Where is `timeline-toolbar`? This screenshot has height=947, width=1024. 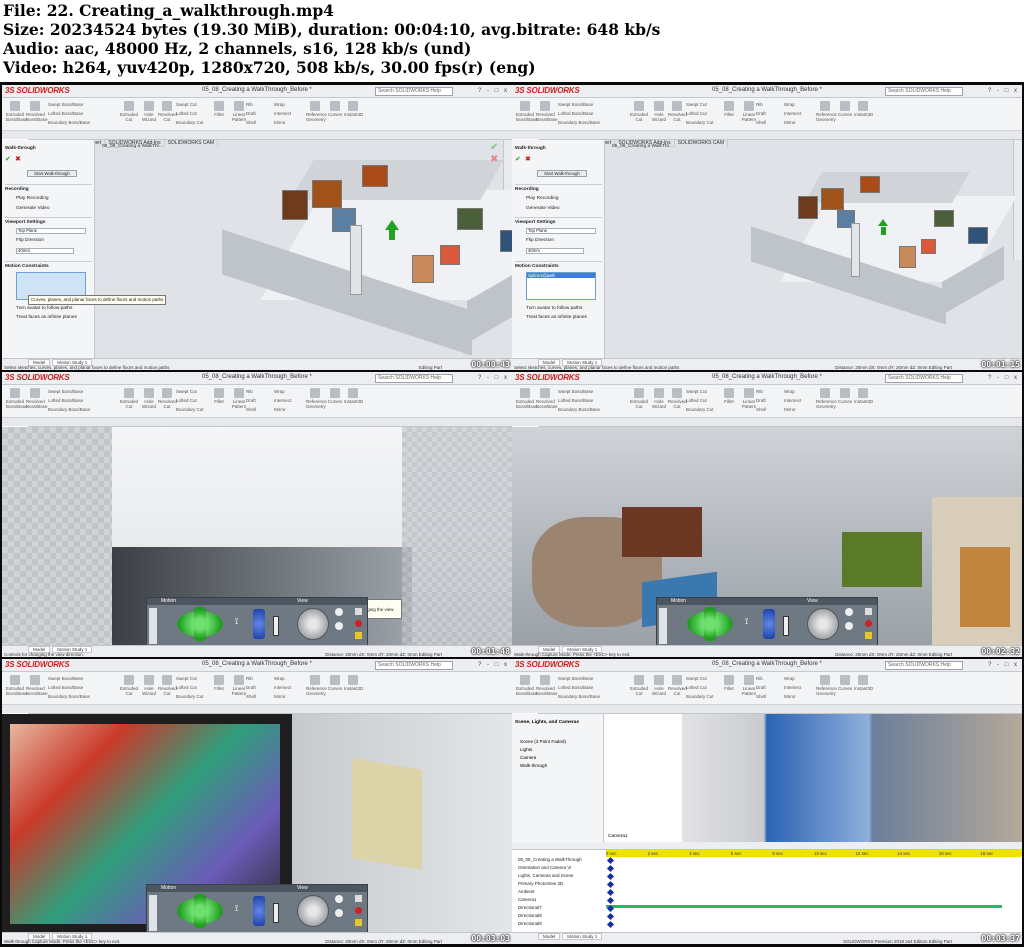
timeline-toolbar is located at coordinates (767, 846).